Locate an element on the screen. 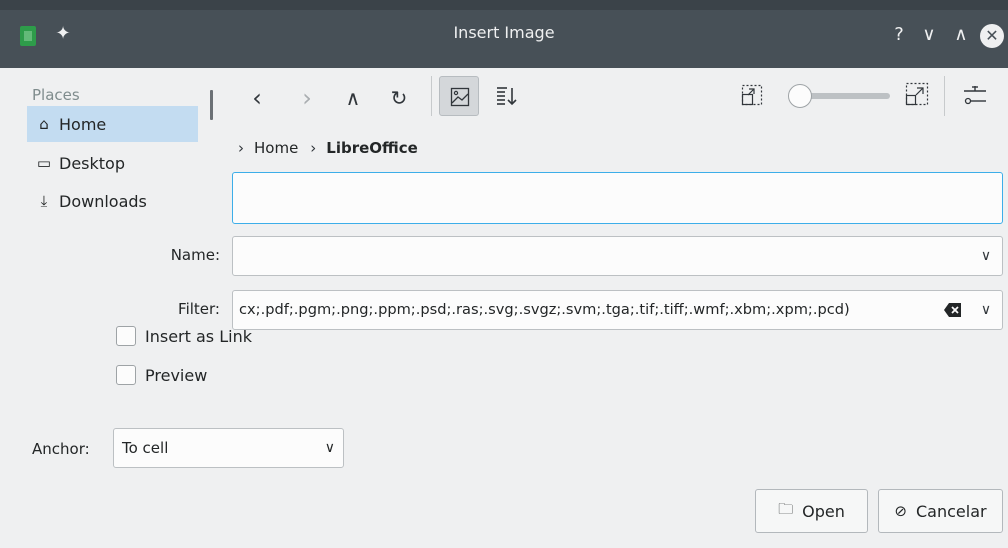  open-button: 🗀 Open is located at coordinates (811, 511).